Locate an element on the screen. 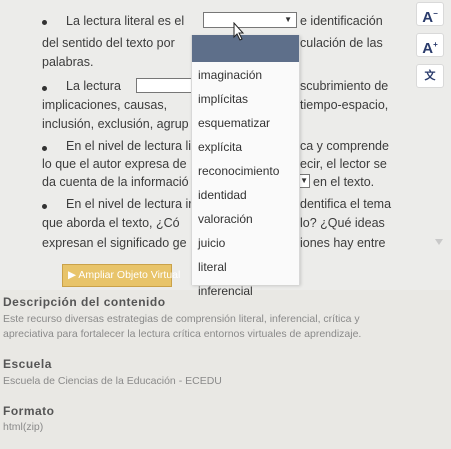  p1-line2-post: culación de las is located at coordinates (341, 43).